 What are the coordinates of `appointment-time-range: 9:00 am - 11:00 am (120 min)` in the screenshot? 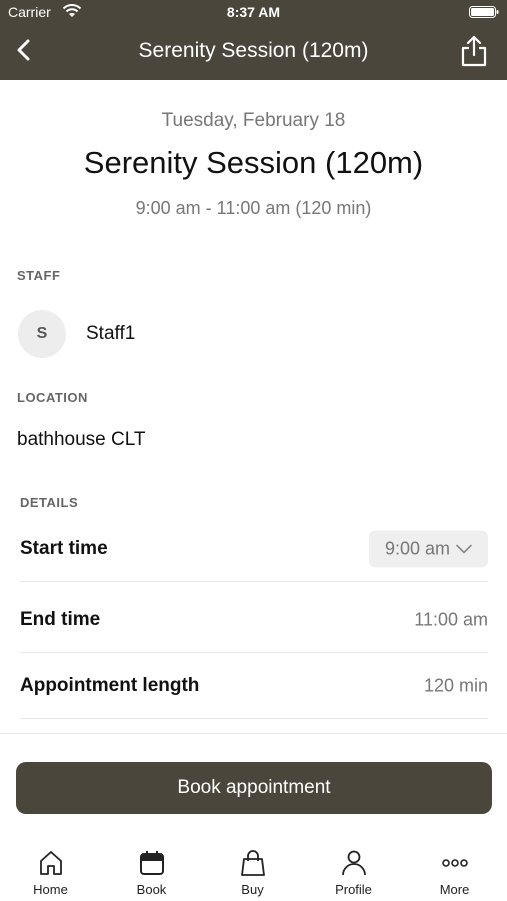 It's located at (253, 208).